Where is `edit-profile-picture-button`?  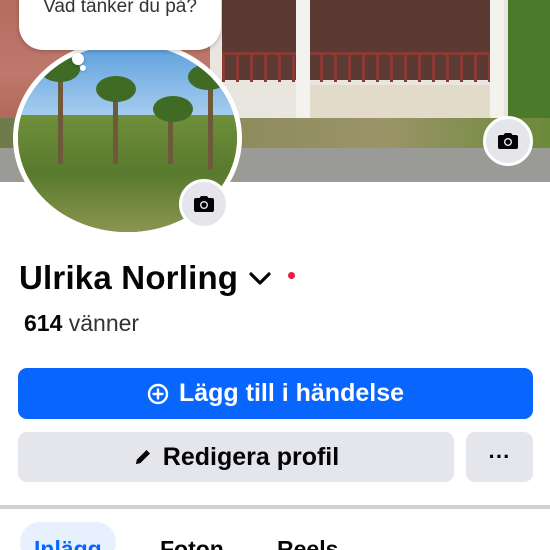 edit-profile-picture-button is located at coordinates (204, 204).